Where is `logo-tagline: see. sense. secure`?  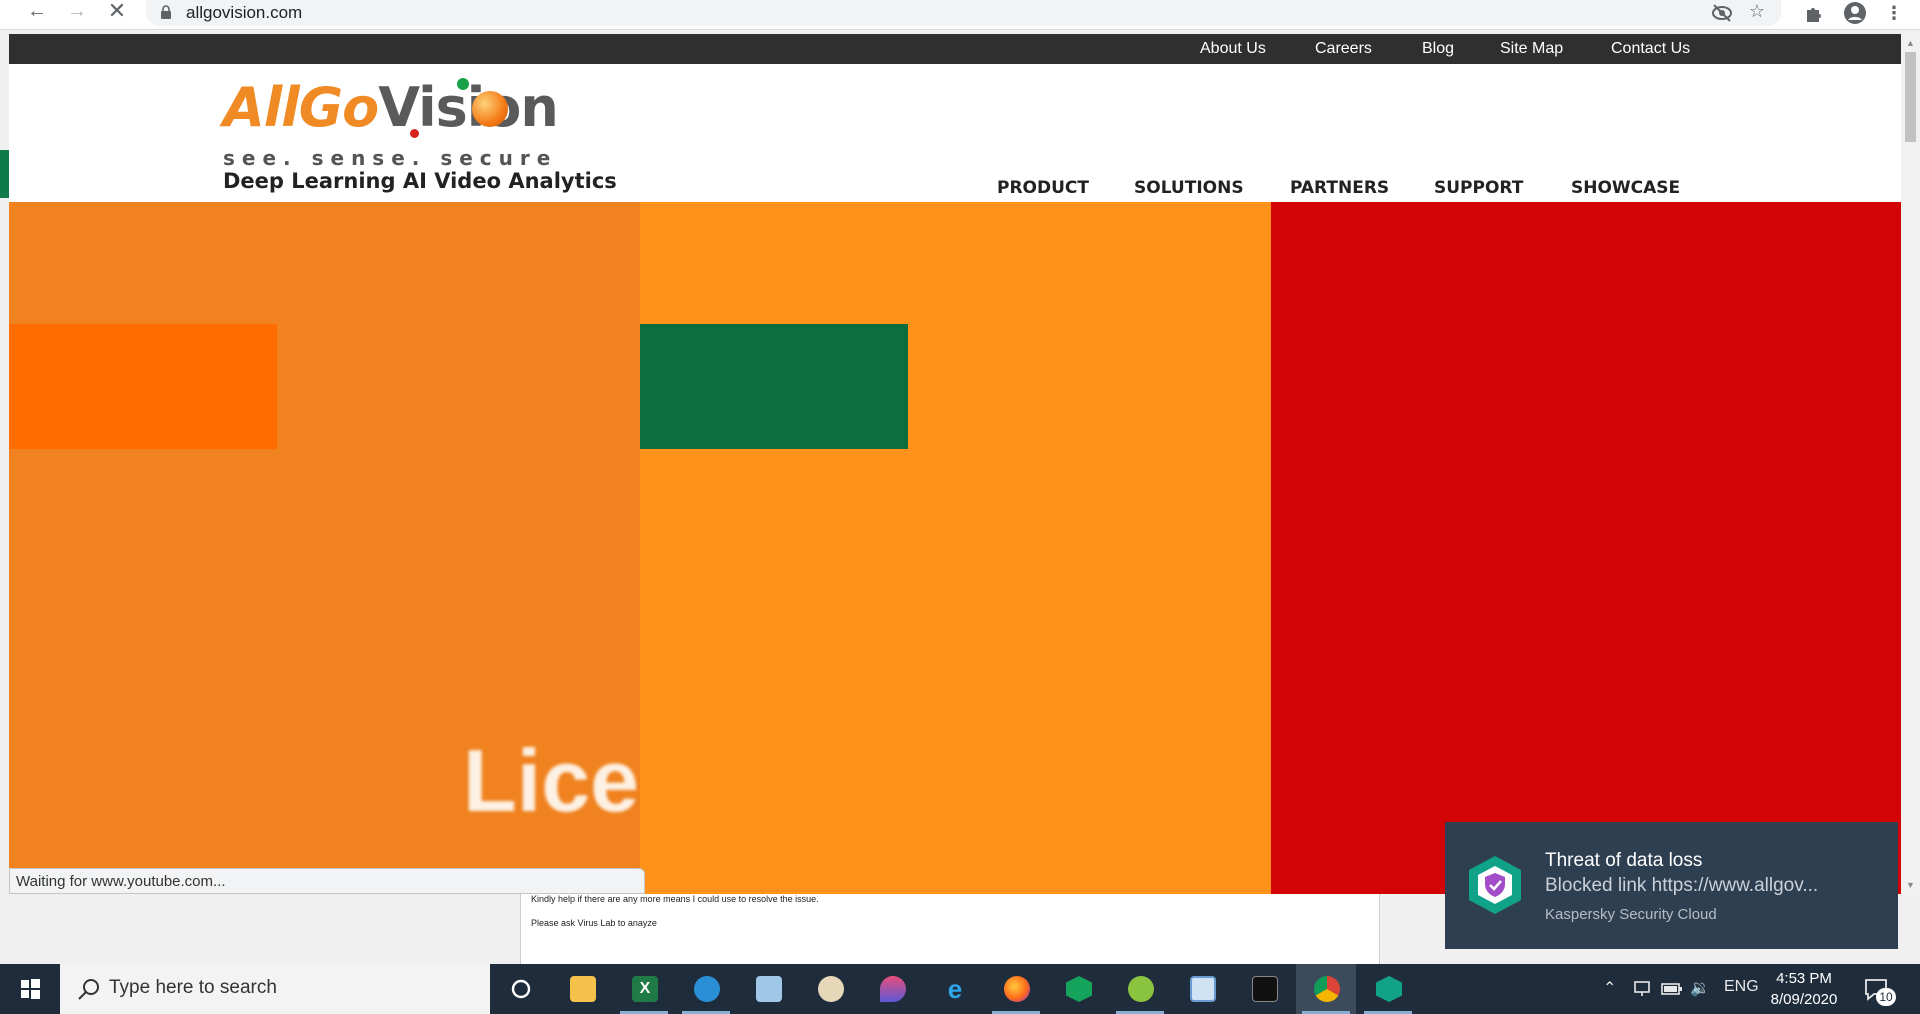
logo-tagline: see. sense. secure is located at coordinates (390, 158).